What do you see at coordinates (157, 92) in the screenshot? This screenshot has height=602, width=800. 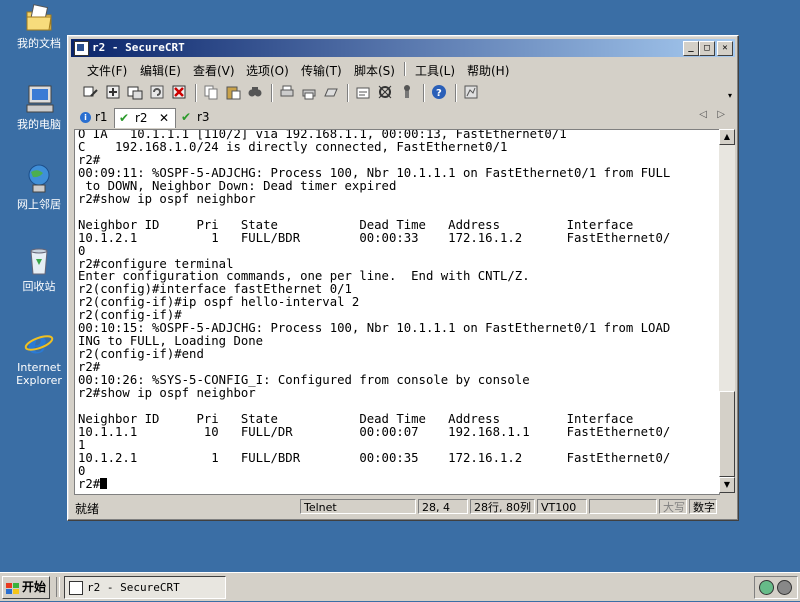 I see `reconnect-icon` at bounding box center [157, 92].